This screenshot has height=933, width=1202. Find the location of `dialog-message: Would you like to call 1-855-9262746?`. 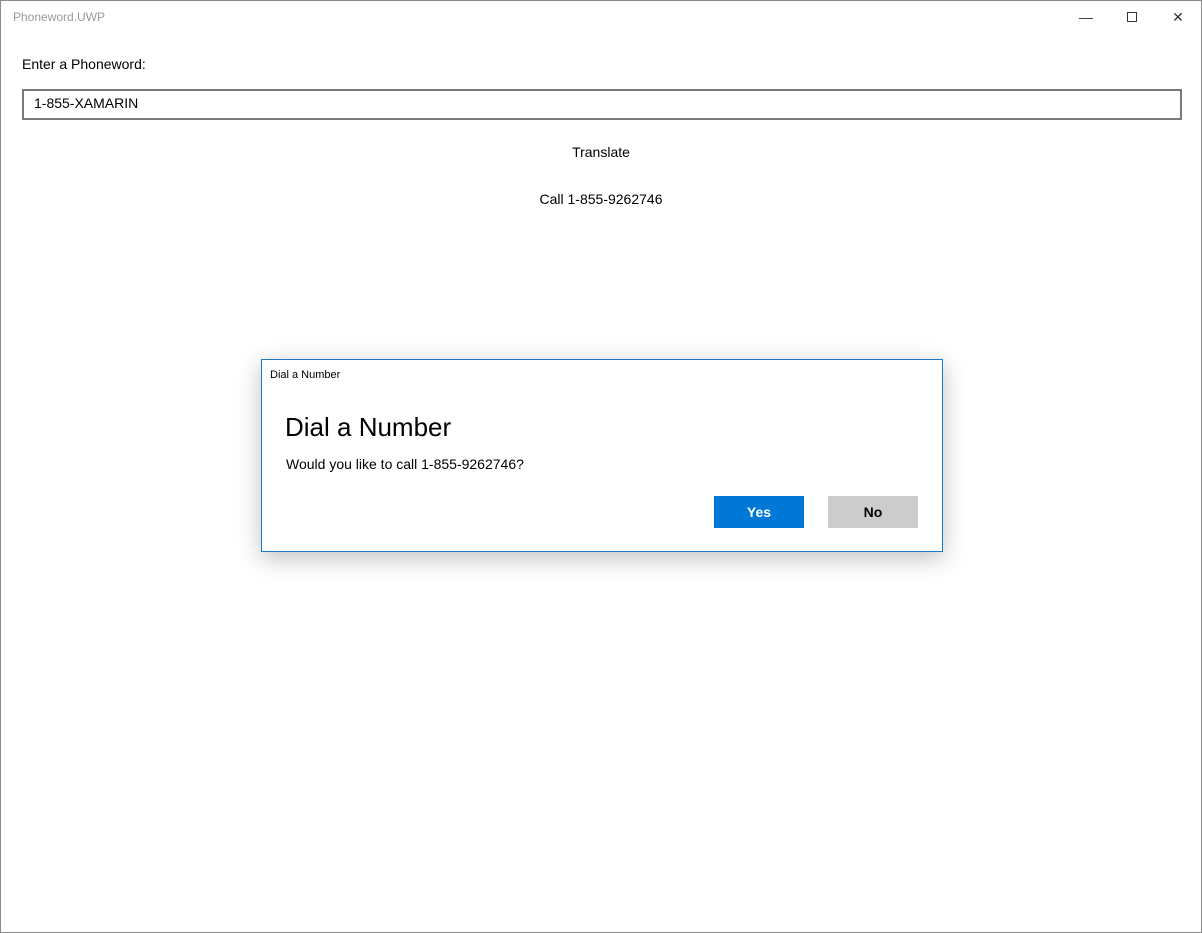

dialog-message: Would you like to call 1-855-9262746? is located at coordinates (405, 464).